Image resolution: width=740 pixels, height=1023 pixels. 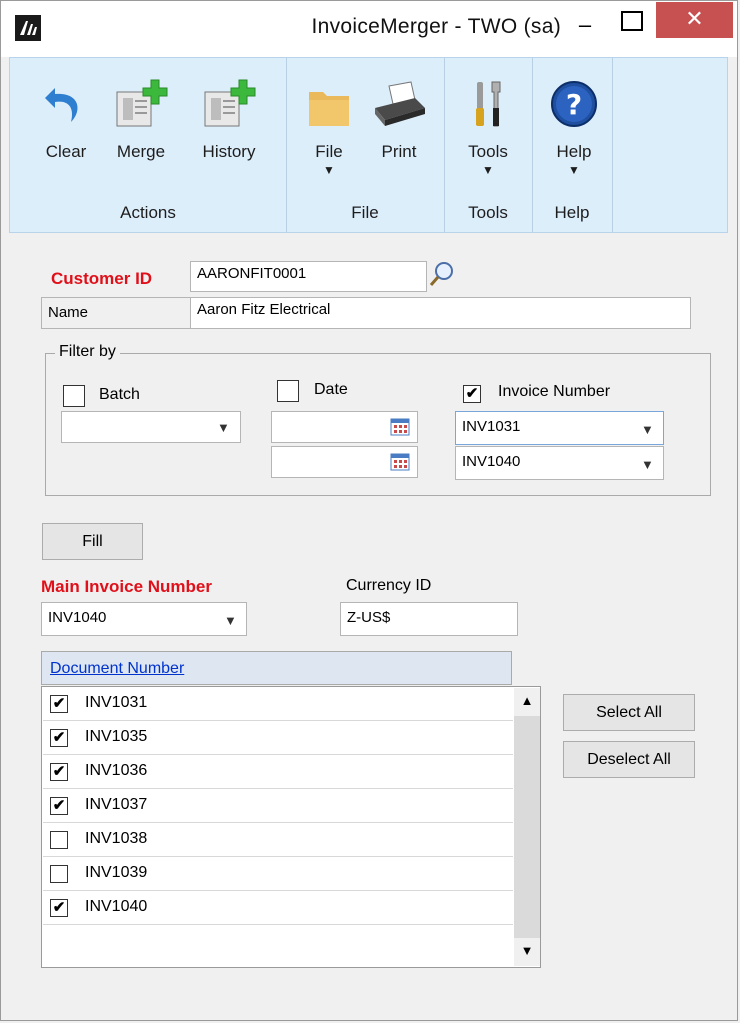 I want to click on customer-id-field: AARONFIT0001, so click(x=308, y=276).